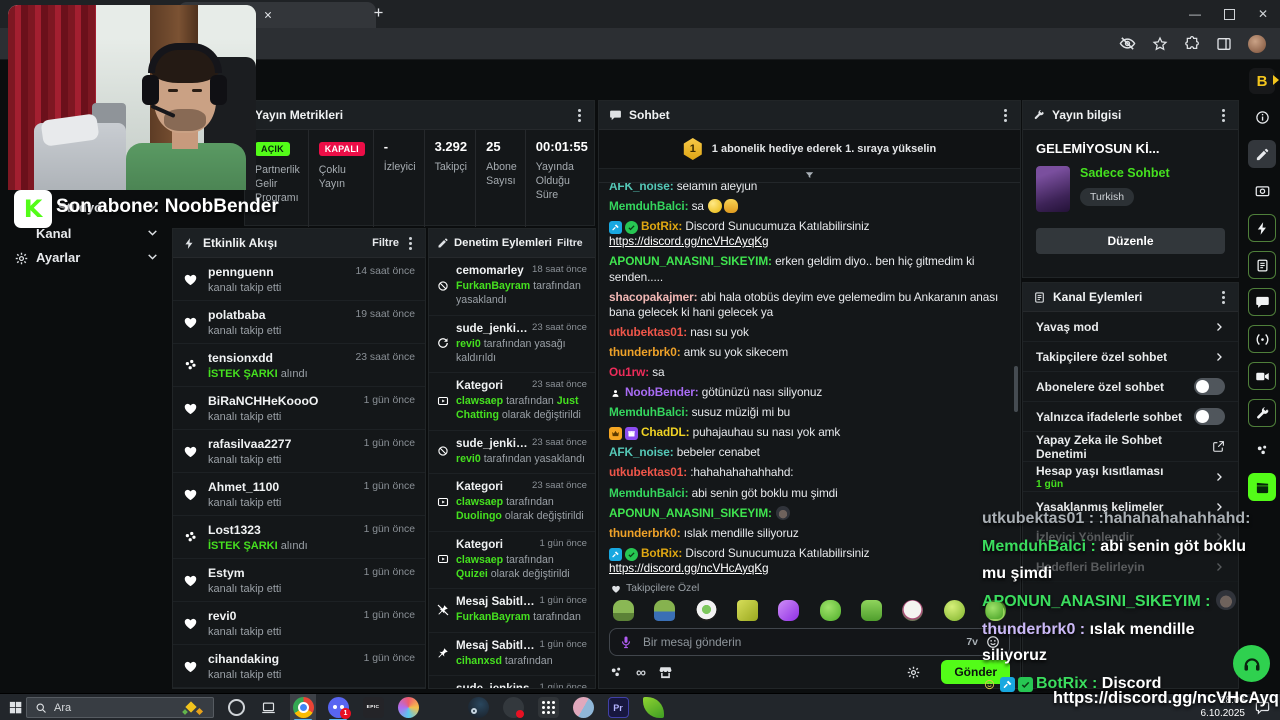  I want to click on start-button, so click(15, 707).